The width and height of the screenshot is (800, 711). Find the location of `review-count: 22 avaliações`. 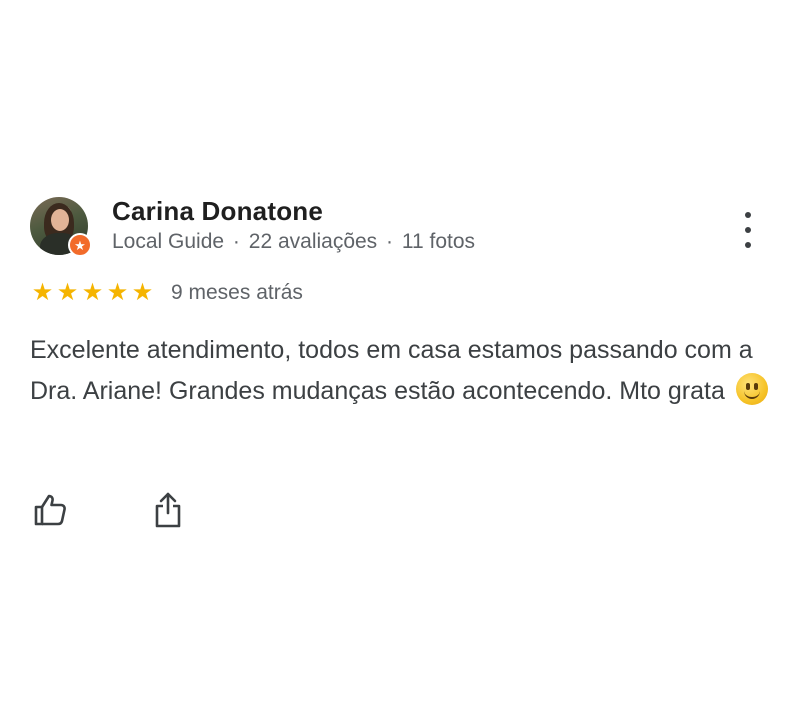

review-count: 22 avaliações is located at coordinates (313, 241).